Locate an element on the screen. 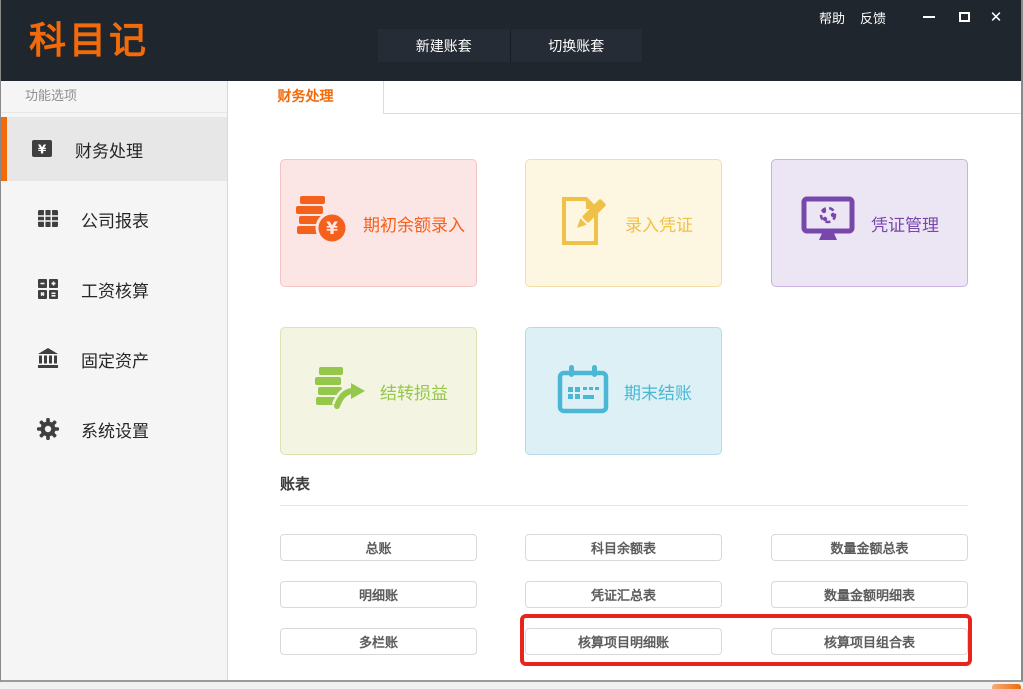 The height and width of the screenshot is (689, 1023). switch-account-set-button: 切换账套 is located at coordinates (577, 45).